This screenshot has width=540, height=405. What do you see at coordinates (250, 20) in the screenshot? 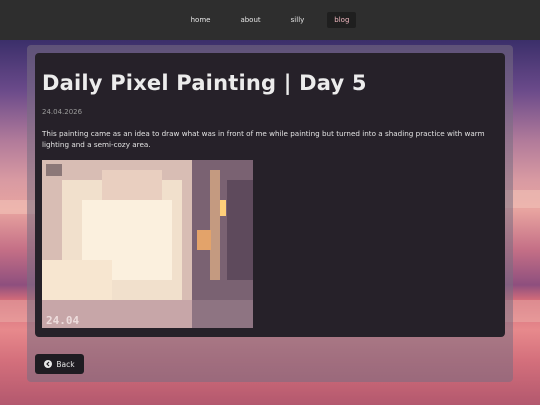
I see `nav-about: about` at bounding box center [250, 20].